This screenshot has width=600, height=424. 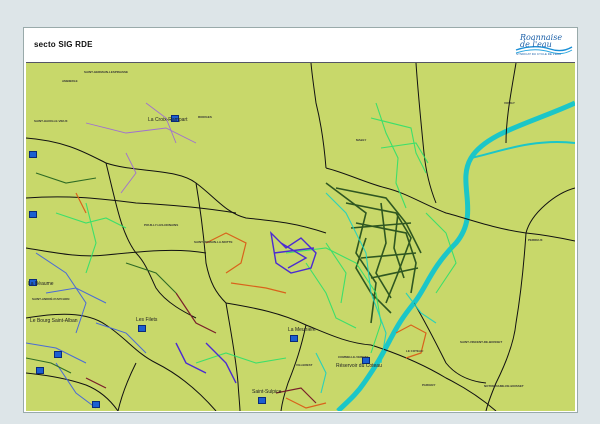 What do you see at coordinates (481, 342) in the screenshot?
I see `commune-label: SAINT-VINCENT-DE-BOISSET` at bounding box center [481, 342].